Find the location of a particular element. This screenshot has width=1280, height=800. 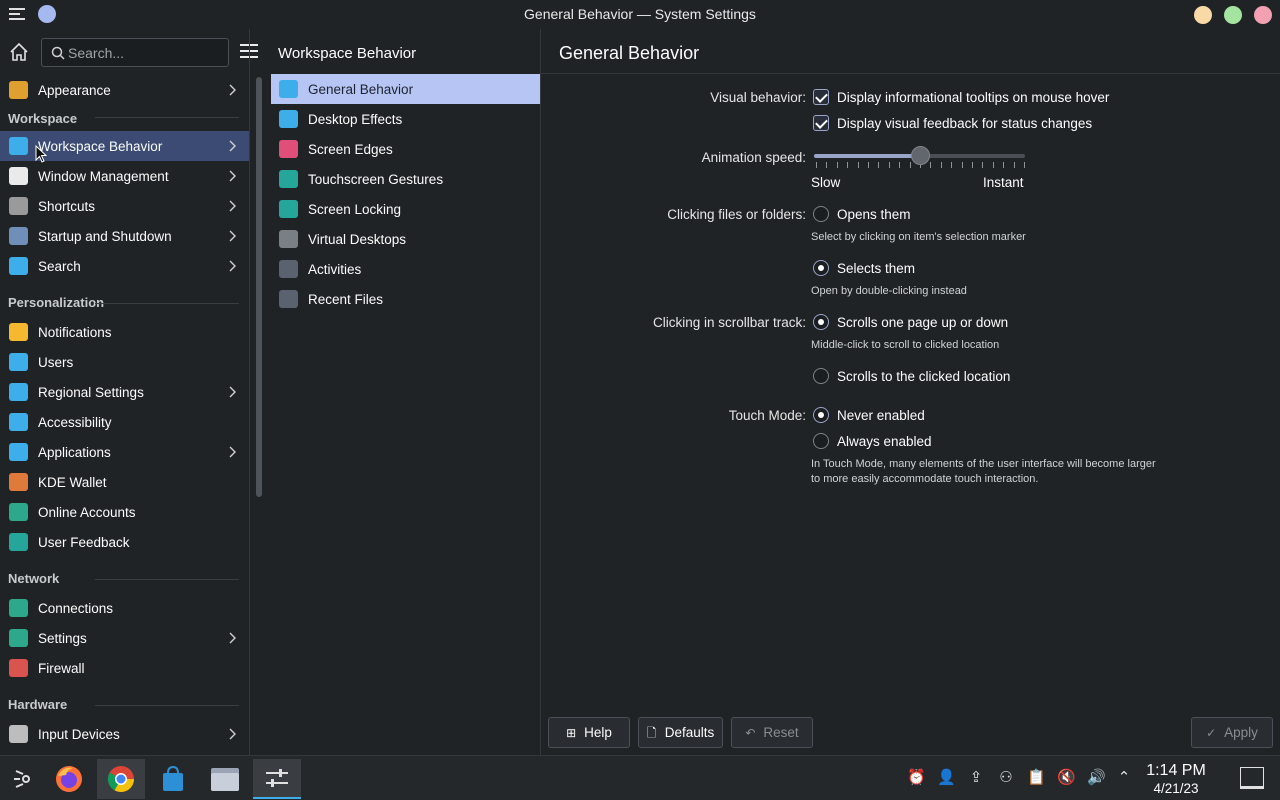

firefox-icon is located at coordinates (69, 779).